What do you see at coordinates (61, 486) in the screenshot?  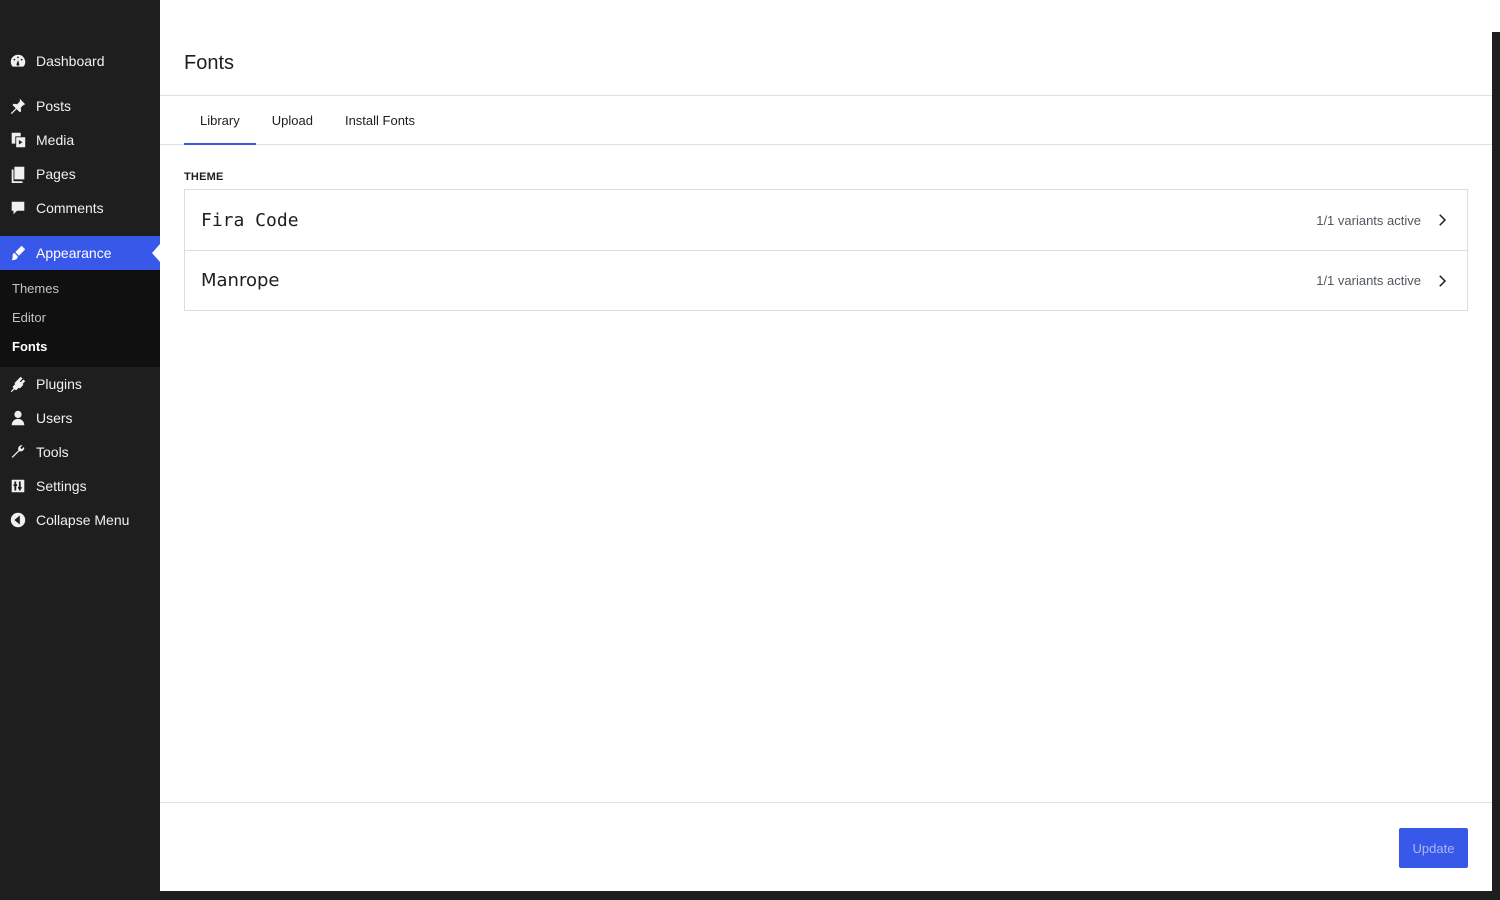 I see `sidebar-item-label: Settings` at bounding box center [61, 486].